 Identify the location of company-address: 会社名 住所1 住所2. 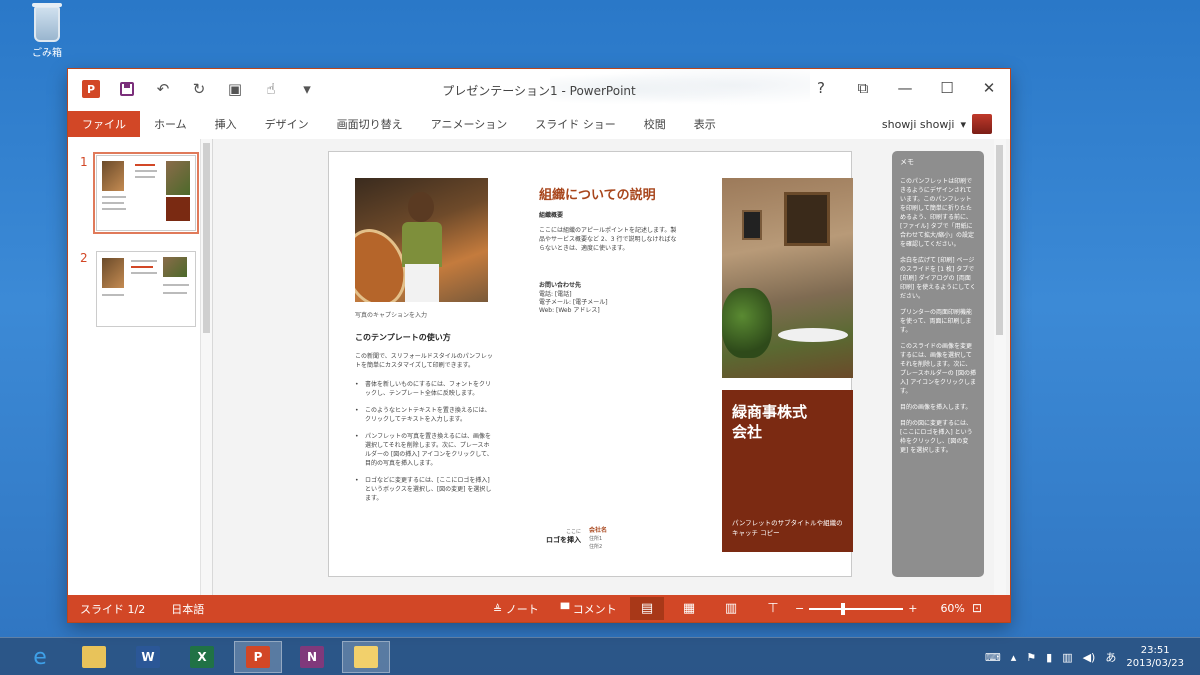
(598, 539).